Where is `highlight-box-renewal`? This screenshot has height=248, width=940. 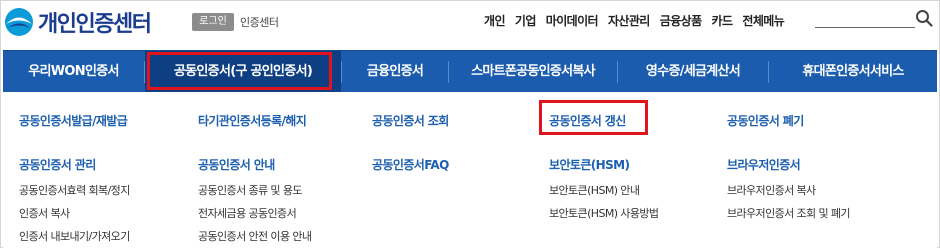
highlight-box-renewal is located at coordinates (593, 117).